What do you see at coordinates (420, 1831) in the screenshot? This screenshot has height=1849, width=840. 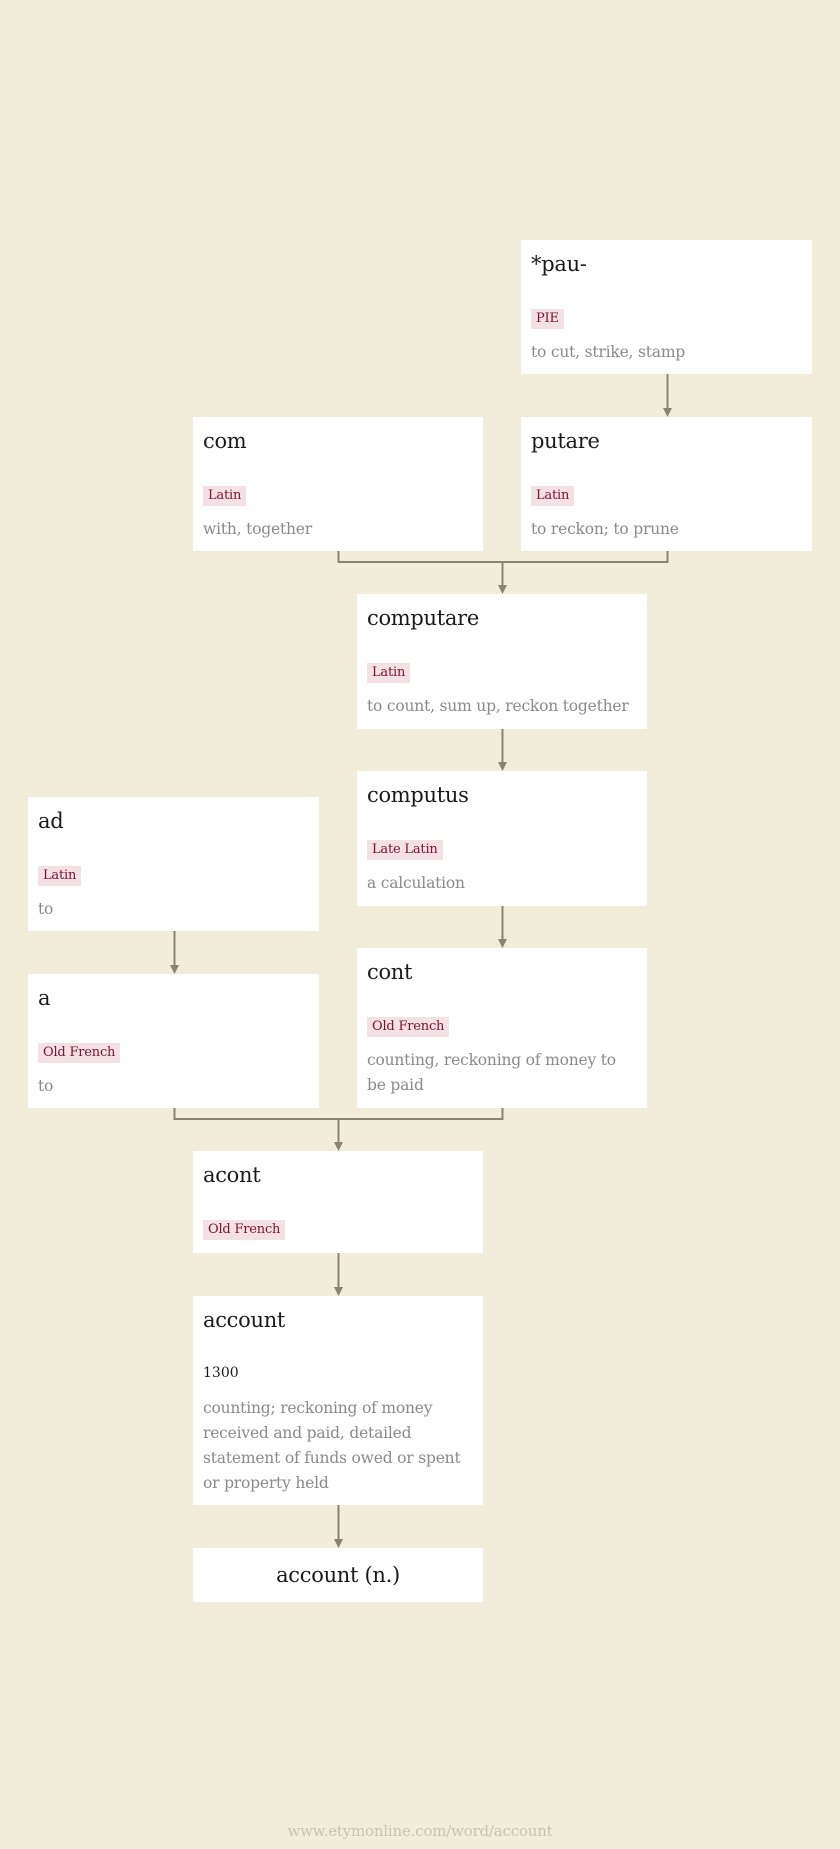 I see `source-url: www.etymonline.com/word/account` at bounding box center [420, 1831].